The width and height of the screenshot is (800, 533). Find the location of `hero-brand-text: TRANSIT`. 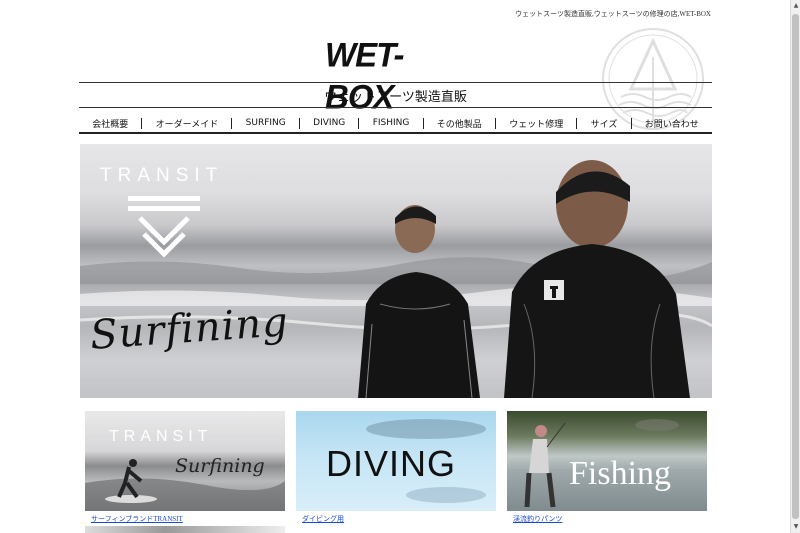

hero-brand-text: TRANSIT is located at coordinates (162, 175).